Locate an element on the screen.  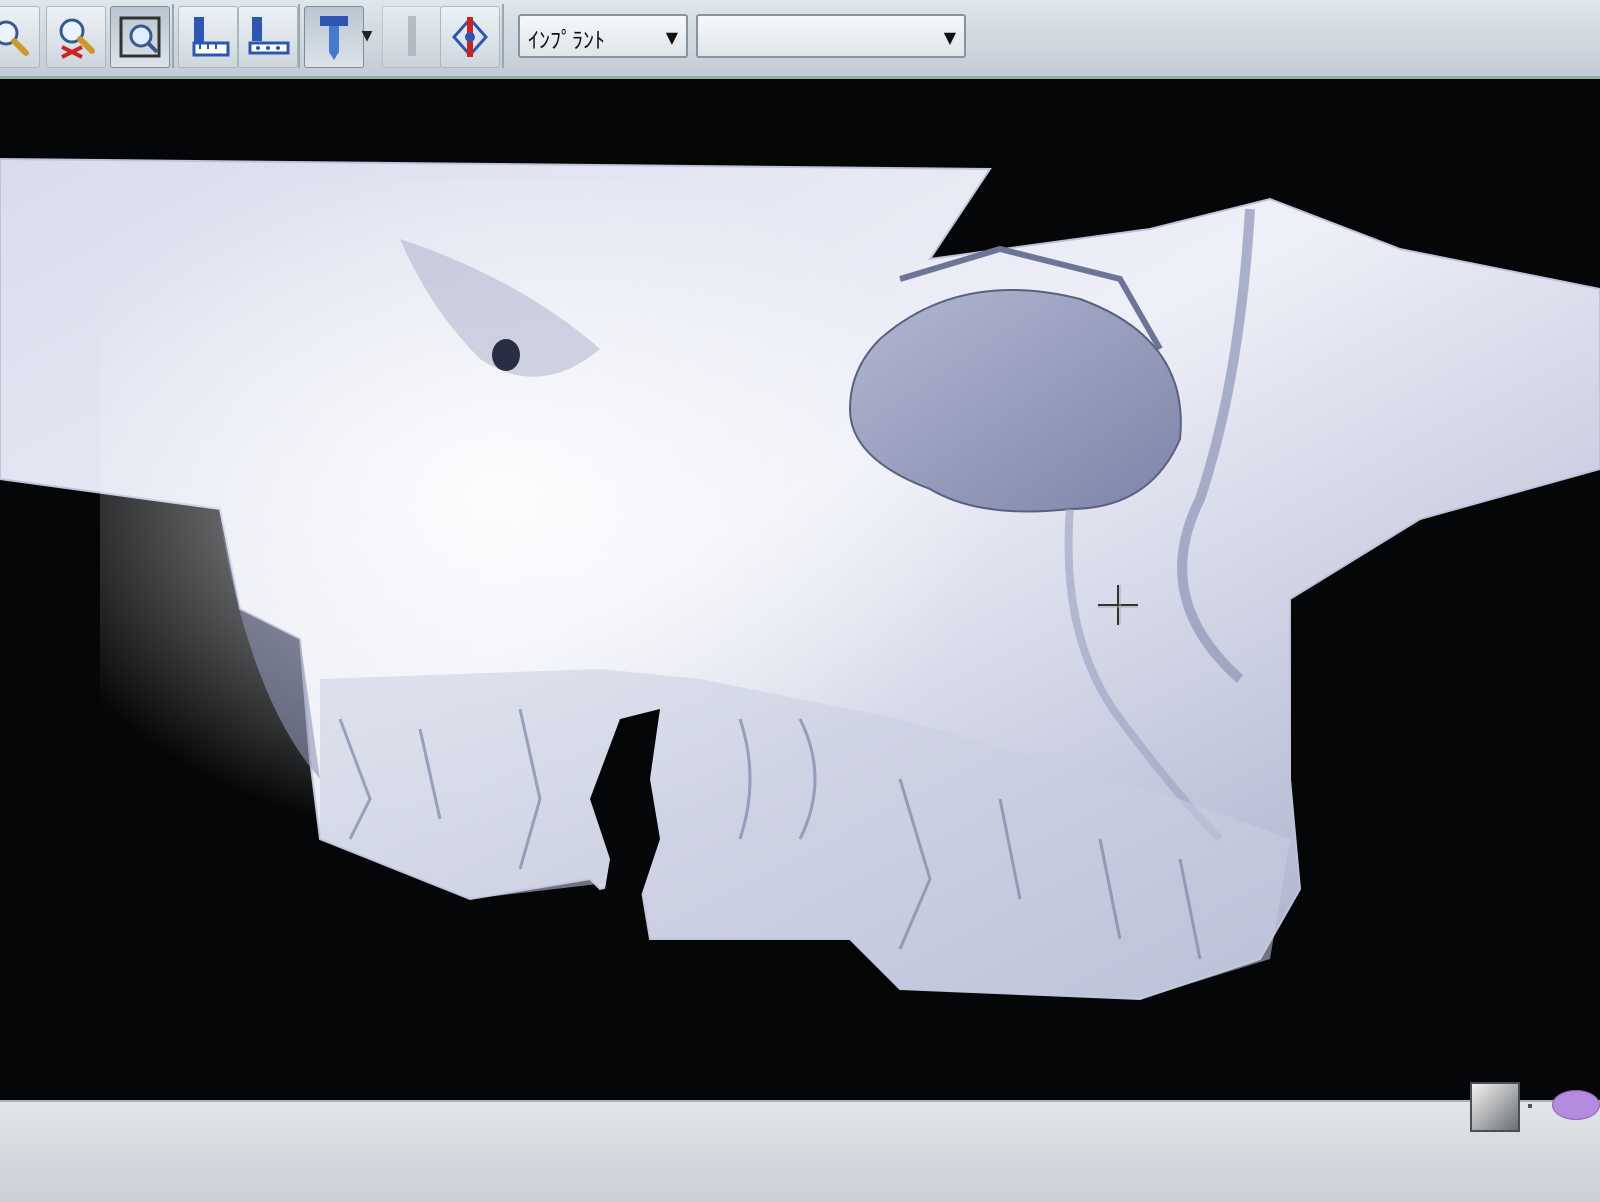
zoom-reset-button is located at coordinates (76, 37).